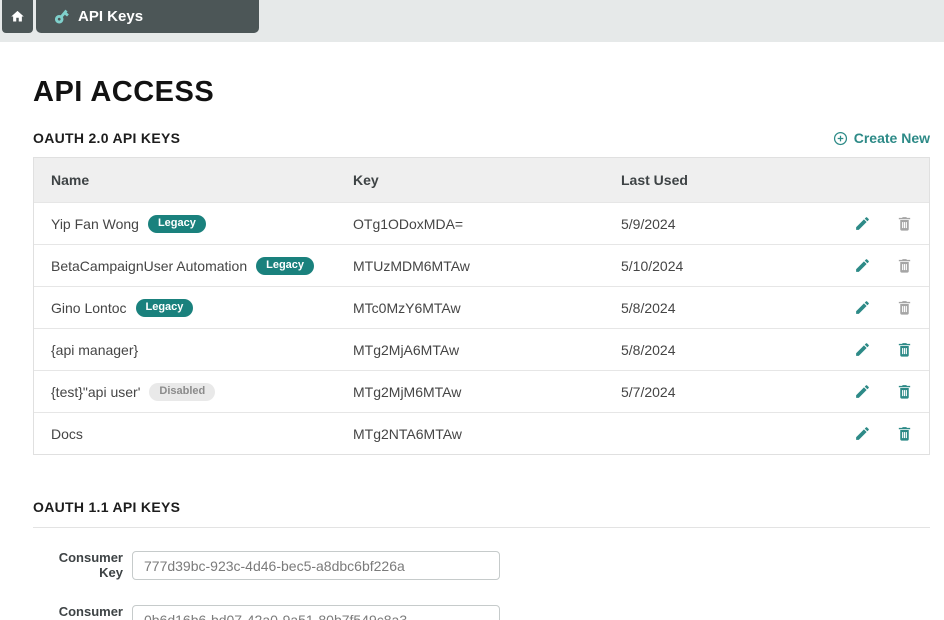 The width and height of the screenshot is (944, 620). I want to click on column-header-last-used: Last Used, so click(654, 180).